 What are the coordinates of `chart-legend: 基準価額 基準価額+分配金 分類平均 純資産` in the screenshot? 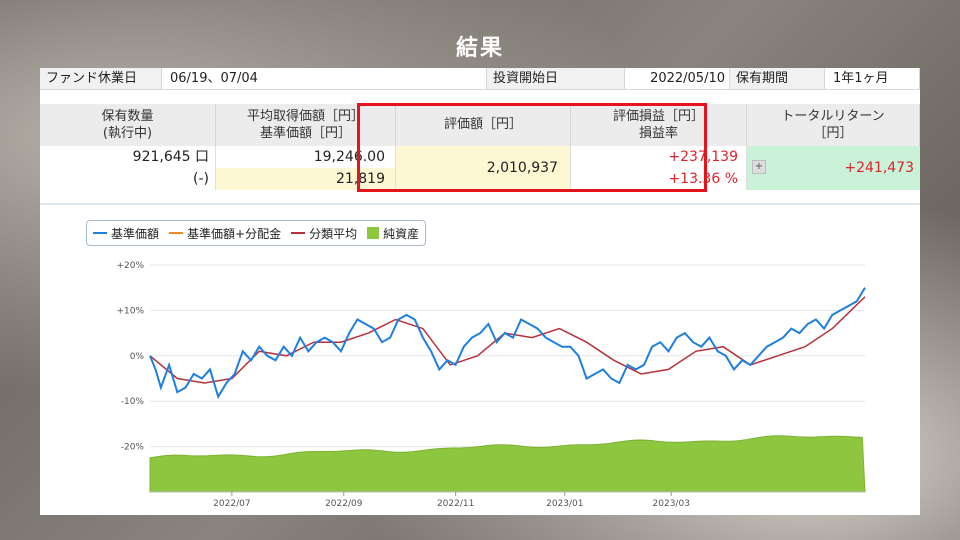 It's located at (256, 233).